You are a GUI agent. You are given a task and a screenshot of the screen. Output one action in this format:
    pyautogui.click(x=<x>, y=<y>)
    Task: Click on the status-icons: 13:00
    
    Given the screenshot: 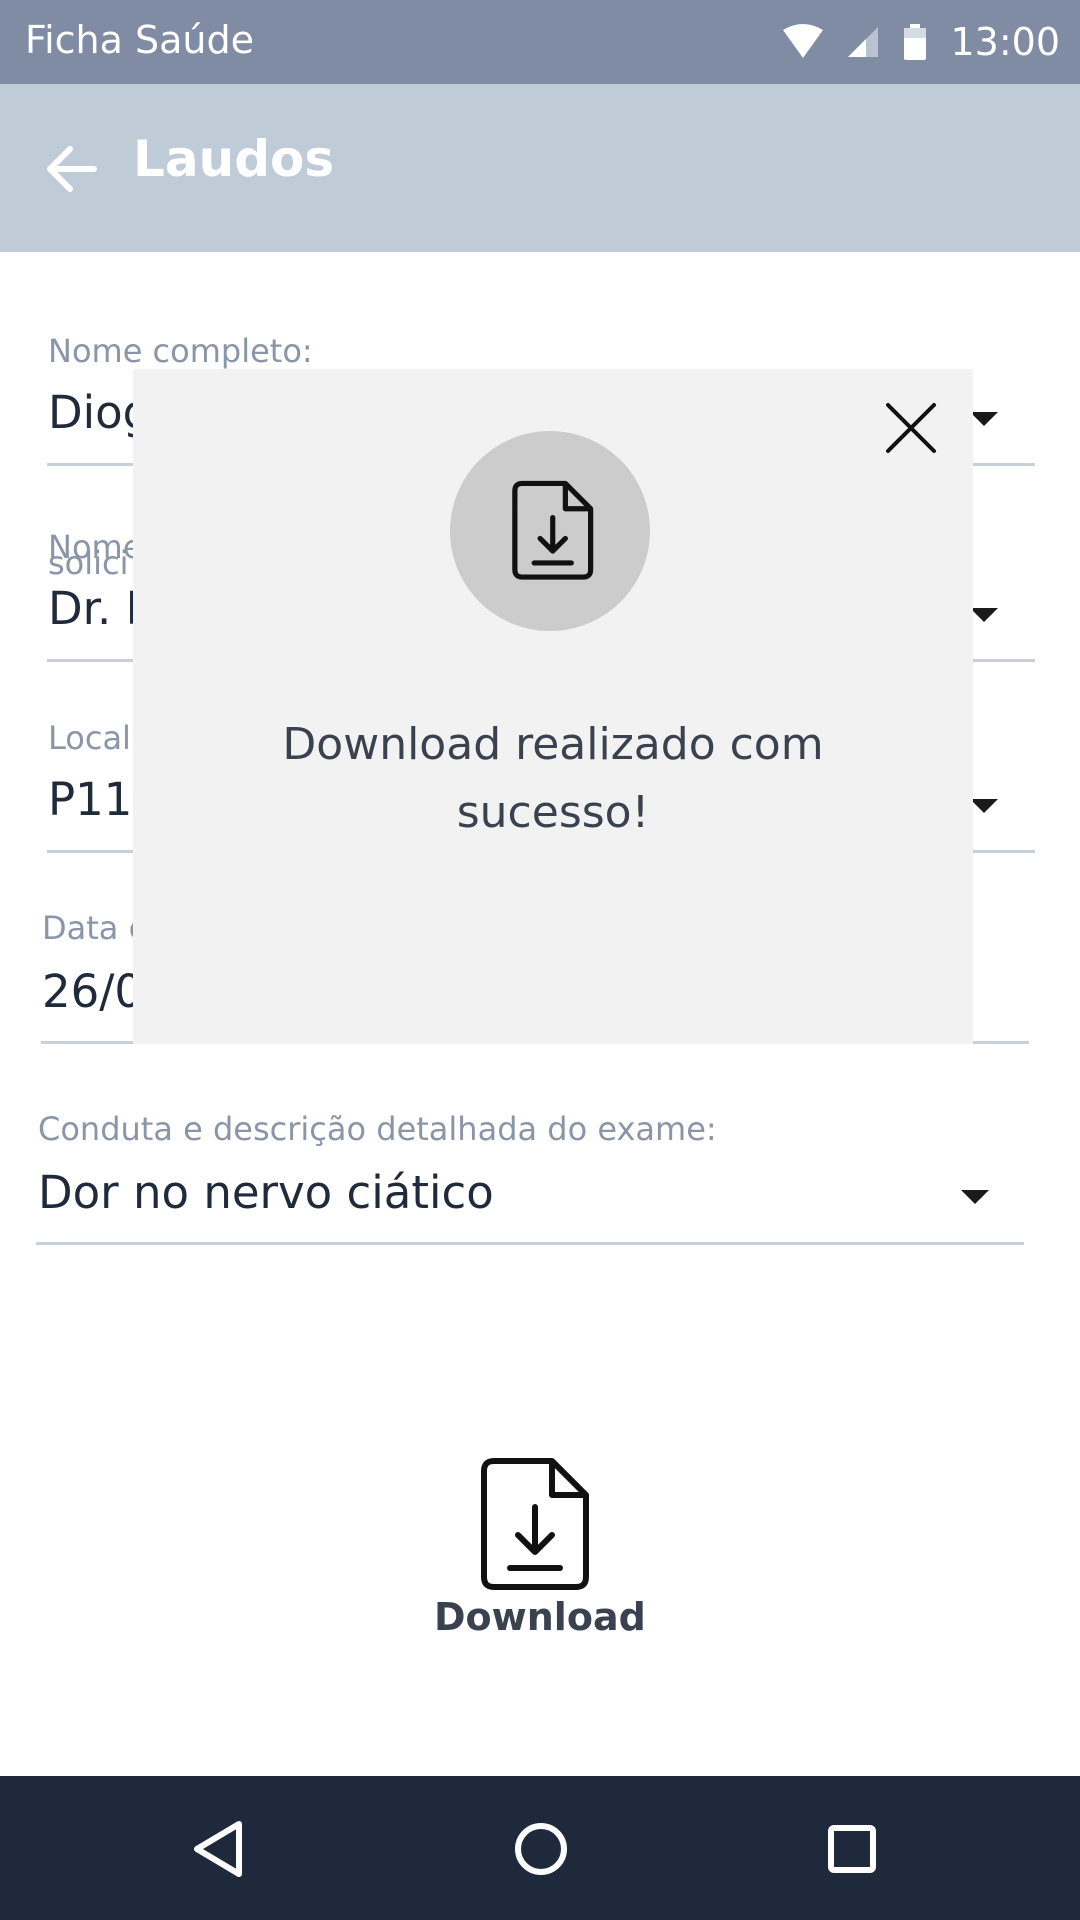 What is the action you would take?
    pyautogui.click(x=921, y=42)
    